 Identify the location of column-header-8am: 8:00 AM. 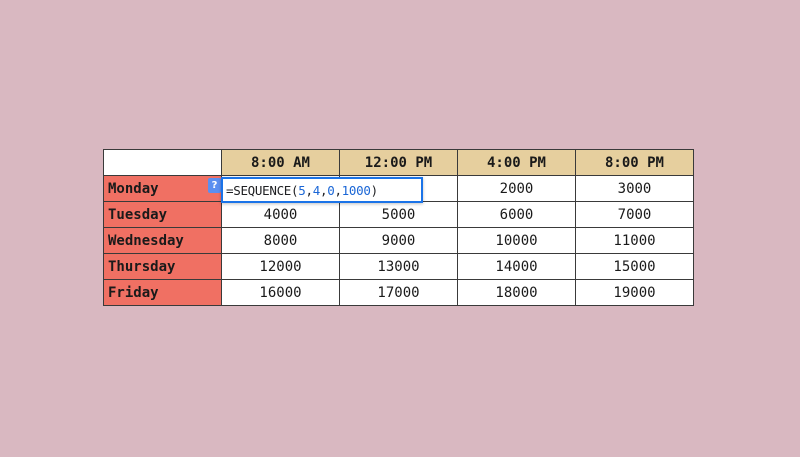
(280, 162).